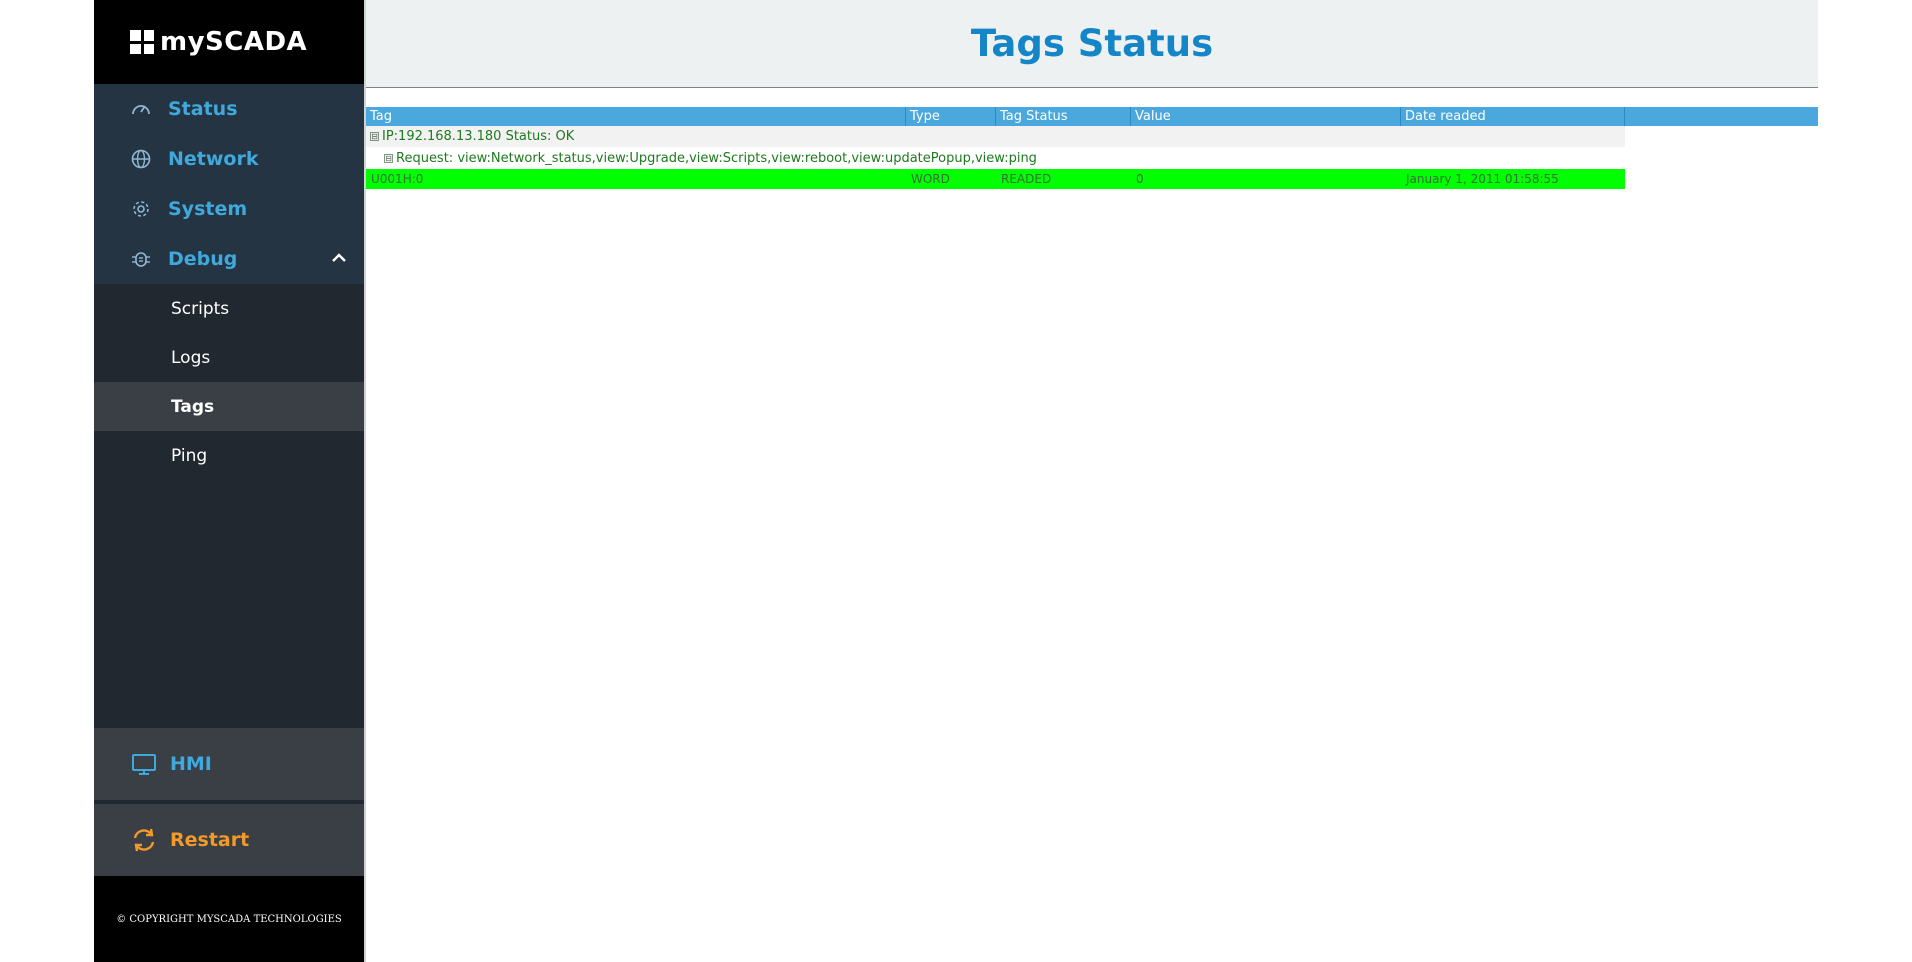  I want to click on brand-logo: mySCADA, so click(229, 42).